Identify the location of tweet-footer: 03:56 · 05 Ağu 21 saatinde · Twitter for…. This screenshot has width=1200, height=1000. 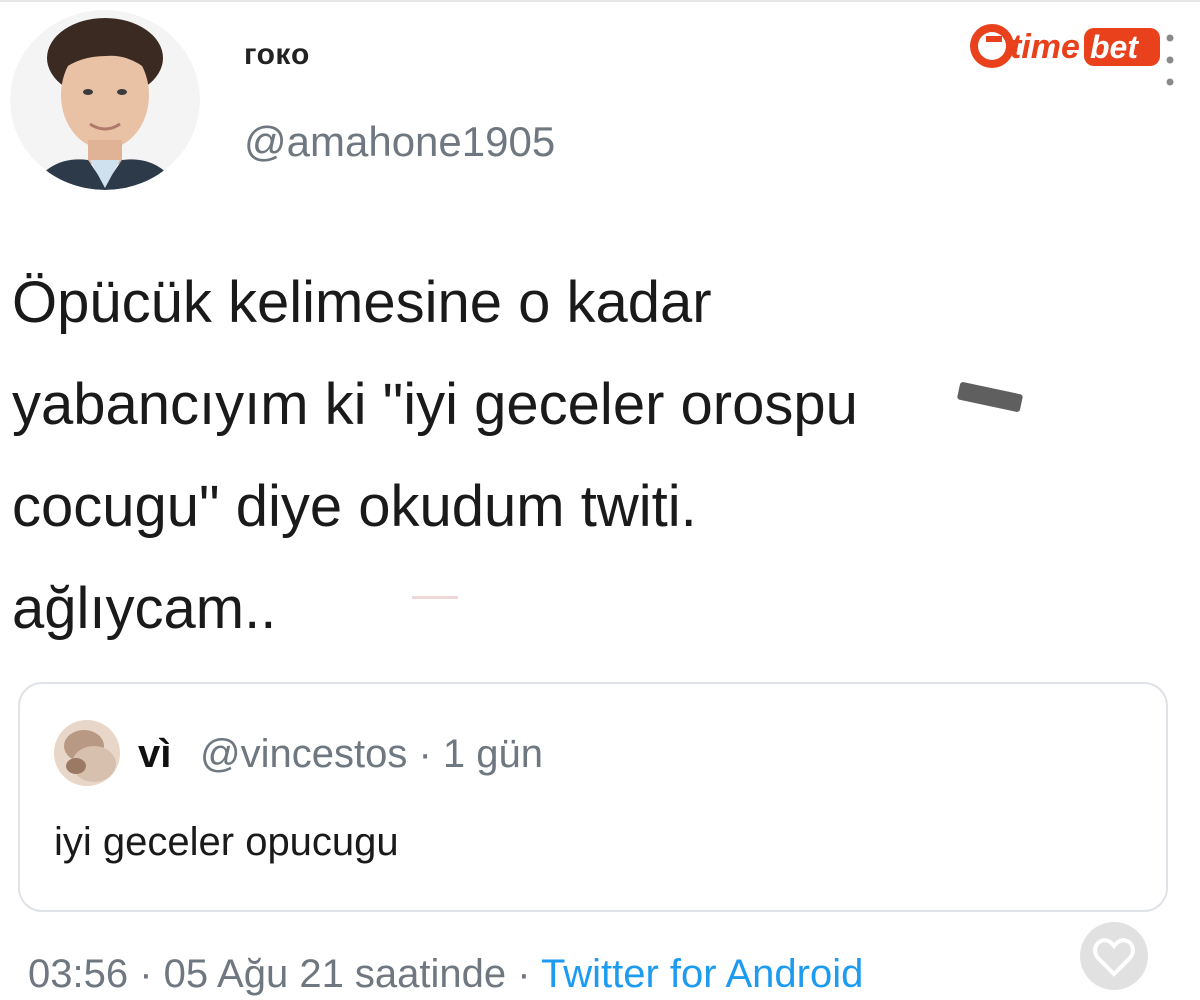
(445, 974).